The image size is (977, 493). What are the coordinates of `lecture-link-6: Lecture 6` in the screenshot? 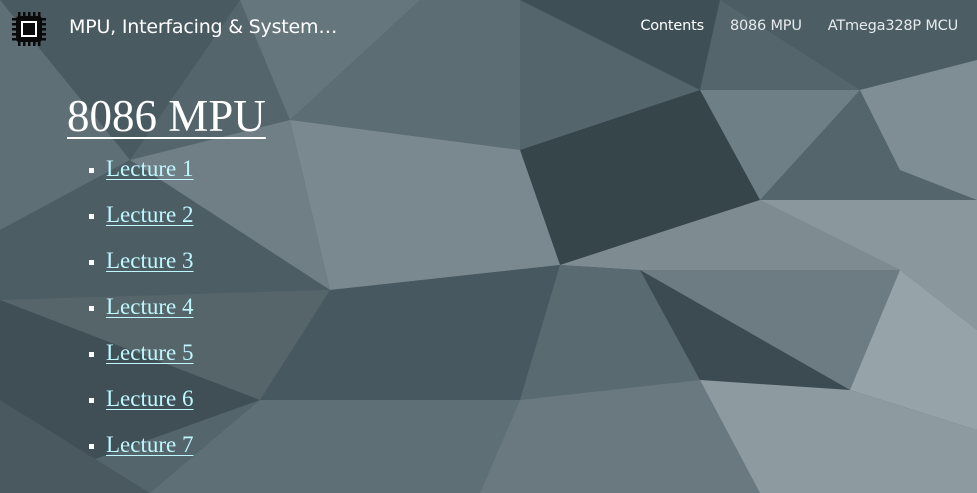 It's located at (149, 399).